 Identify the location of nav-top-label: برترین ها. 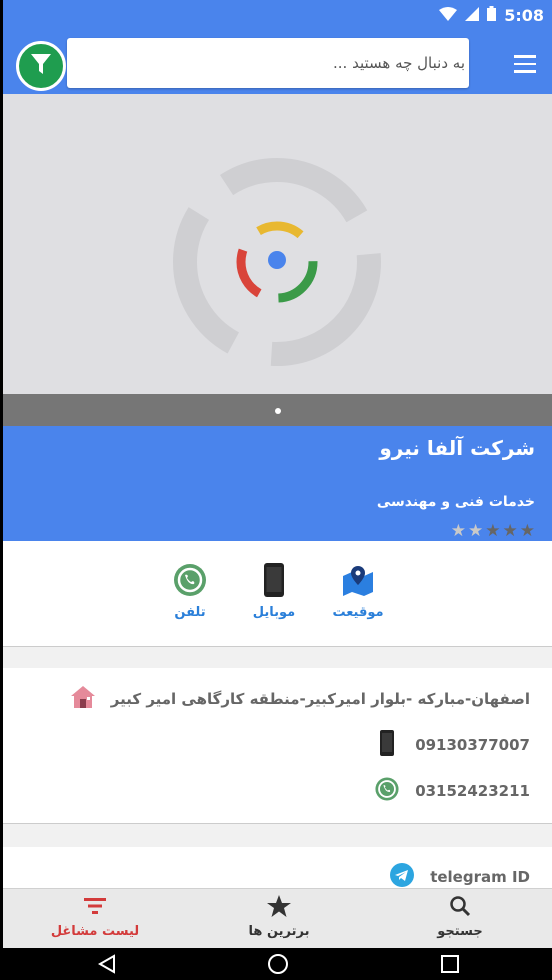
(279, 931).